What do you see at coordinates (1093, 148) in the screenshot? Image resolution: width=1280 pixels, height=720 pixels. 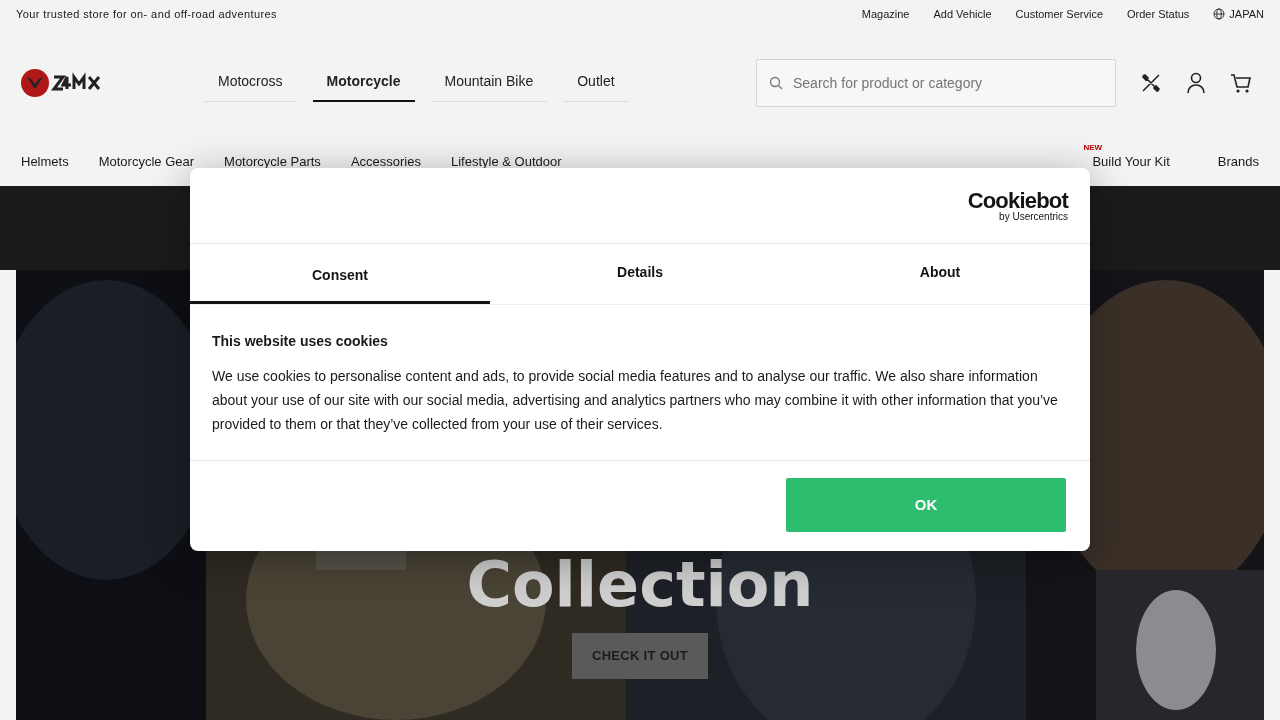 I see `new-label: NEW` at bounding box center [1093, 148].